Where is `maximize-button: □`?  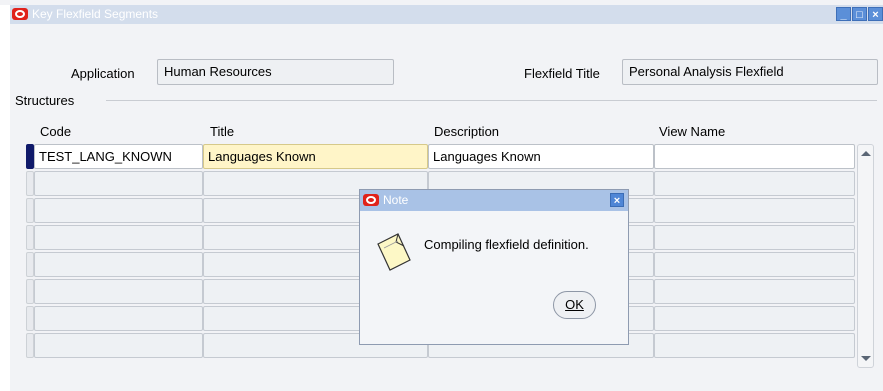
maximize-button: □ is located at coordinates (859, 14).